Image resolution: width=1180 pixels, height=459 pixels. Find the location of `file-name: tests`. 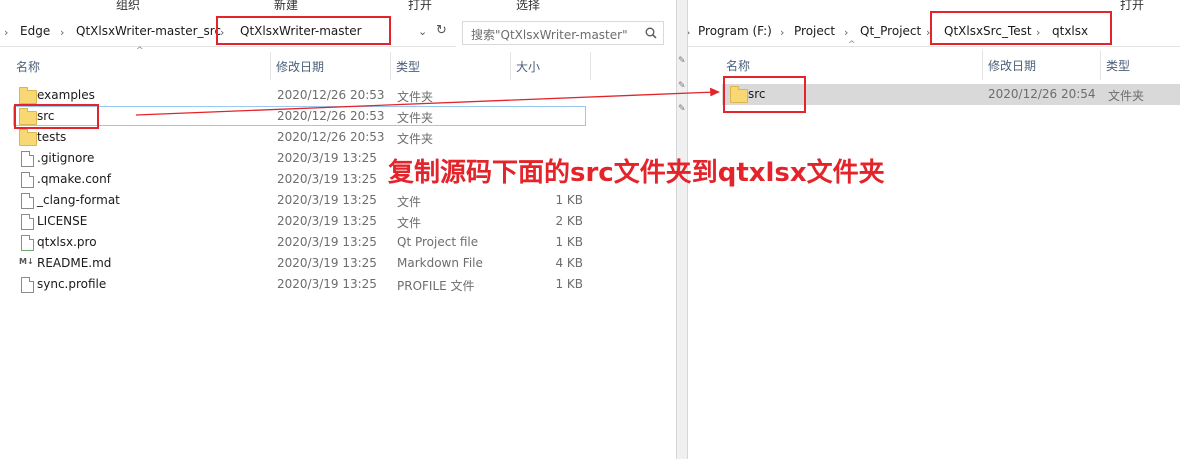

file-name: tests is located at coordinates (52, 137).